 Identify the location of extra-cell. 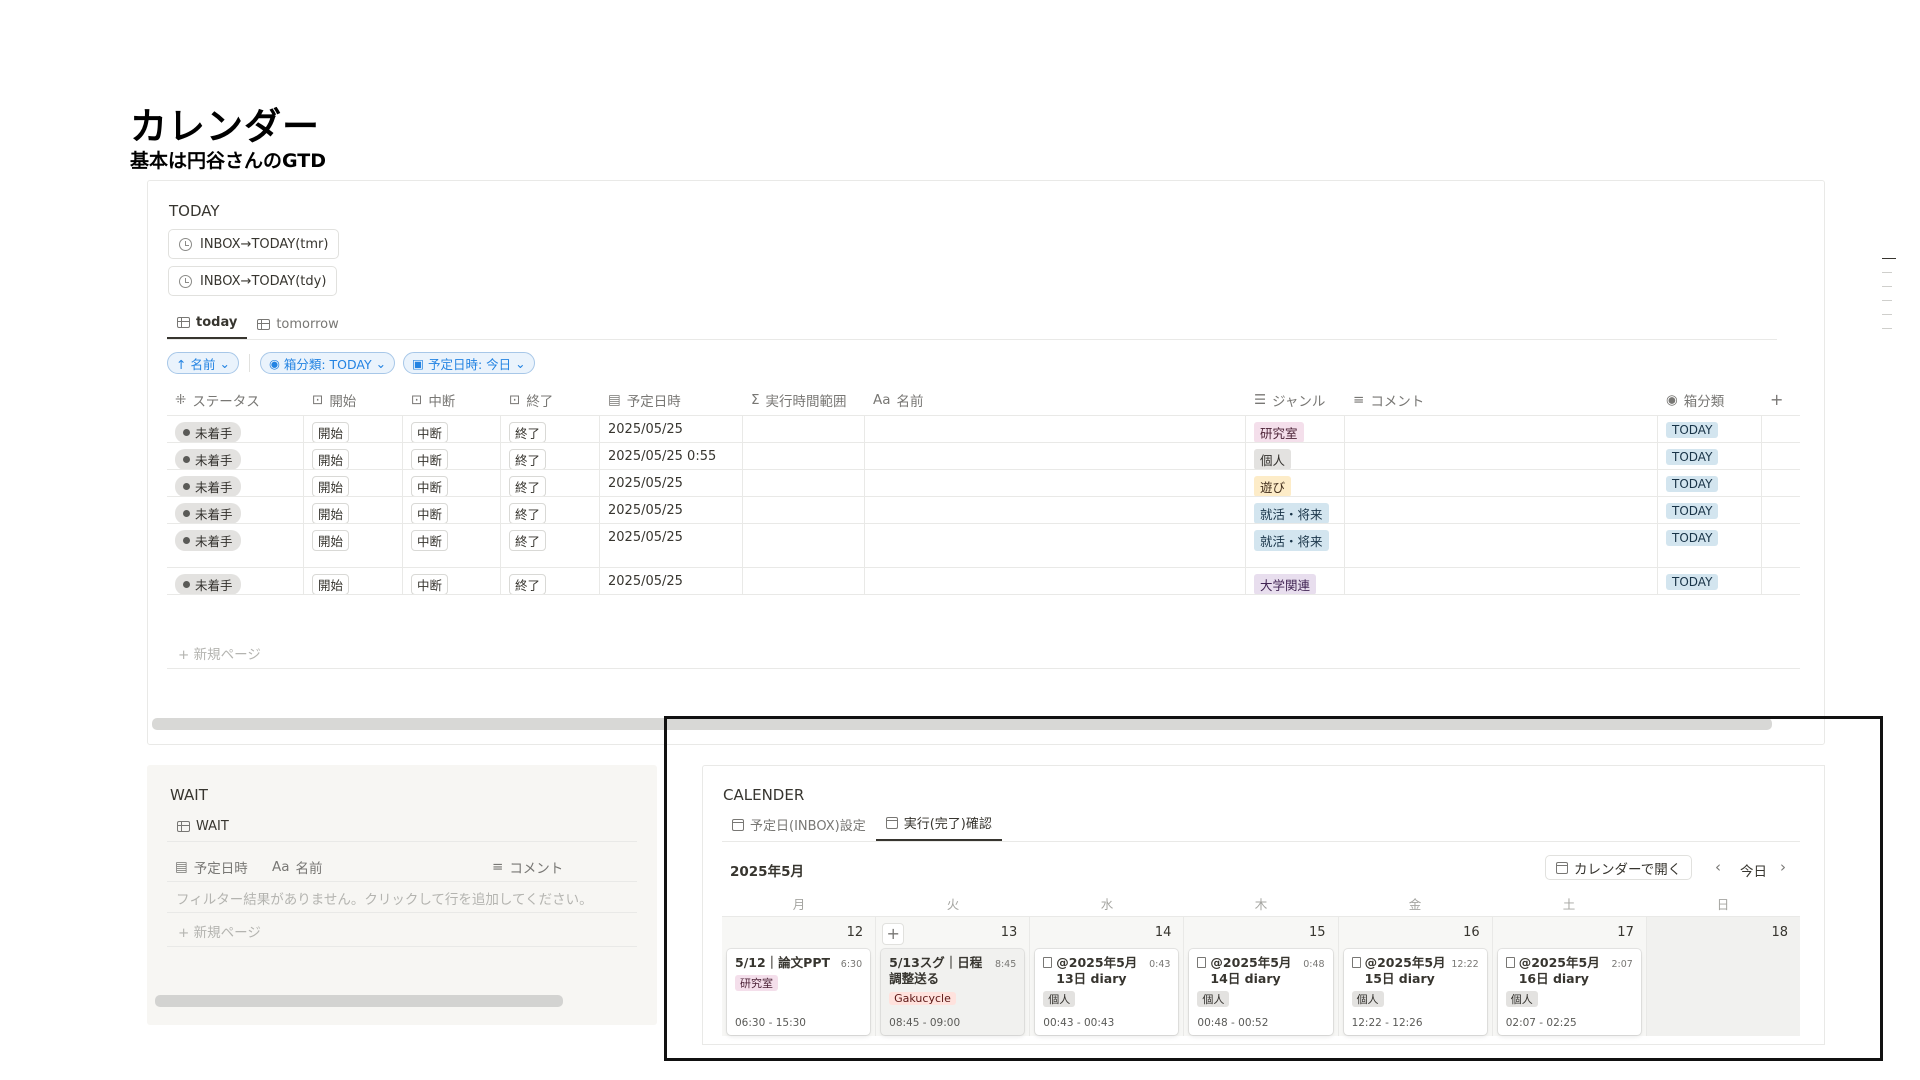
(1781, 429).